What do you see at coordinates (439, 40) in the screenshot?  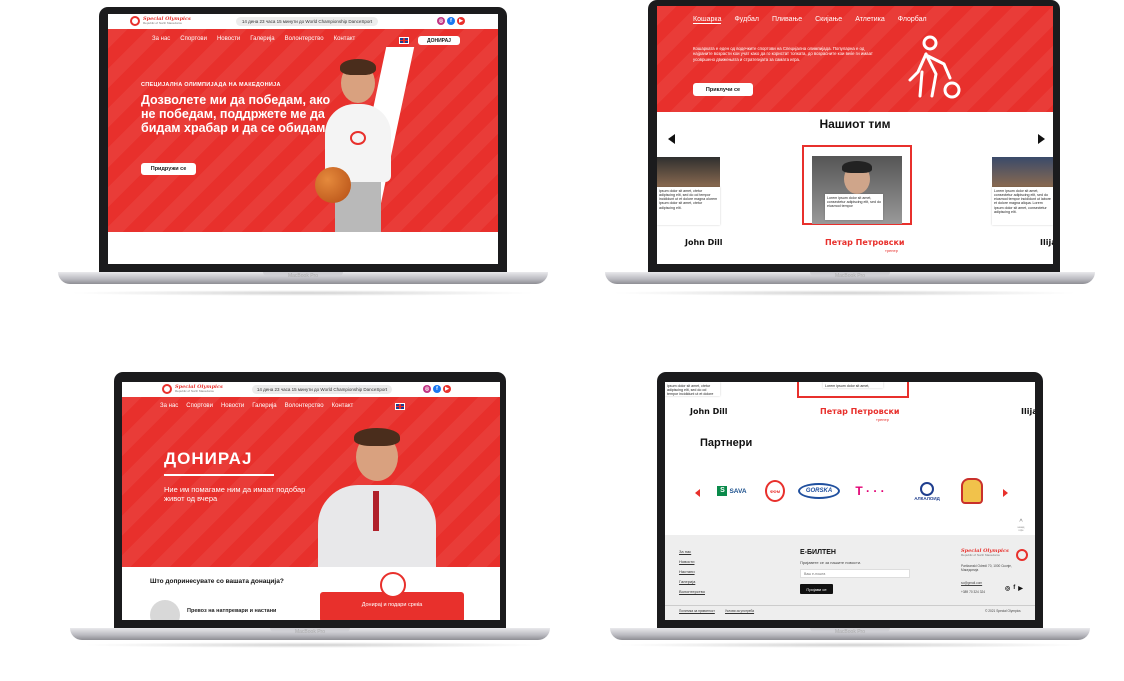 I see `donate-button: ДОНИРАЈ` at bounding box center [439, 40].